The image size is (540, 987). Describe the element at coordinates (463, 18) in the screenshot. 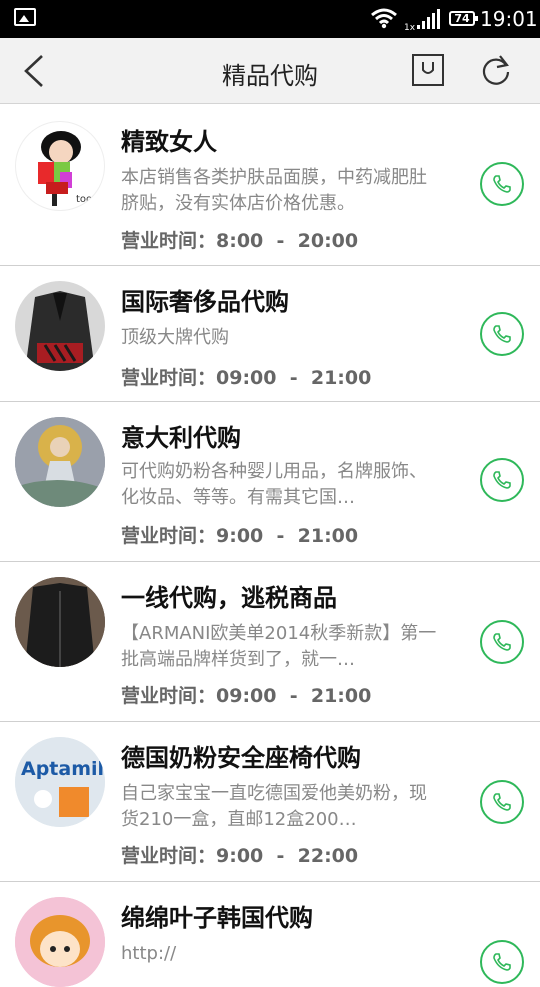

I see `battery-indicator: 74` at that location.